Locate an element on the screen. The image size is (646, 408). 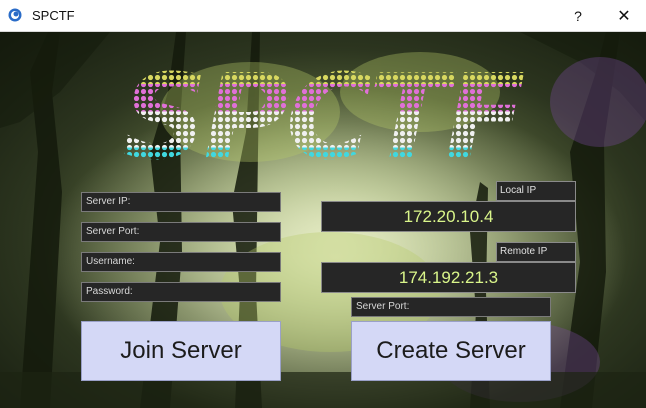
server-port-input: Server Port: is located at coordinates (181, 232).